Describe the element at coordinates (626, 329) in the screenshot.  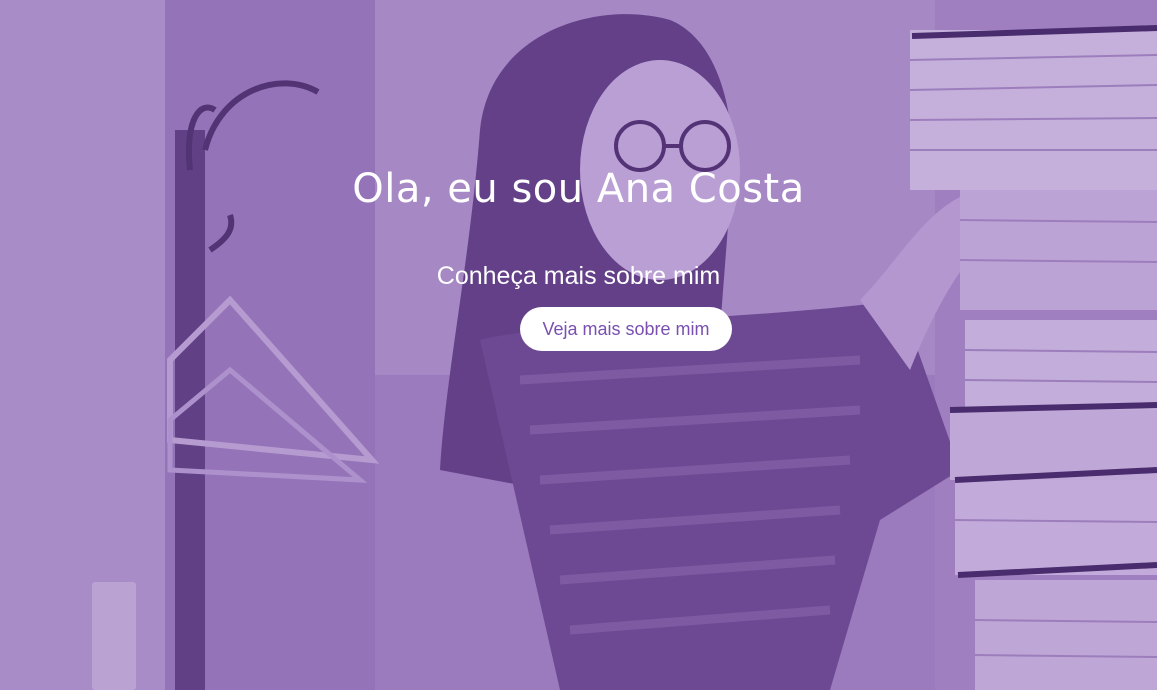
I see `see-more-button: Veja mais sobre mim` at that location.